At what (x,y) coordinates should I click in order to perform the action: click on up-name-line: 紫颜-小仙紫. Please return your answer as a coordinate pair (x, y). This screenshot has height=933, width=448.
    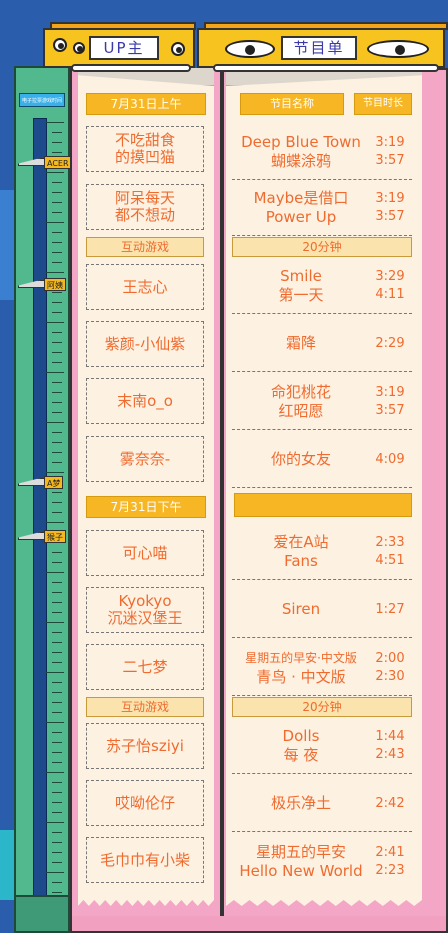
    Looking at the image, I should click on (145, 343).